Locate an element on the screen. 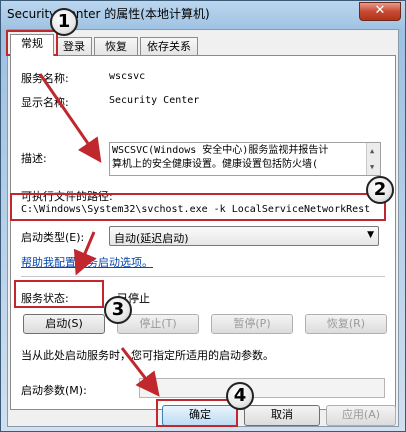 The height and width of the screenshot is (432, 406). step-marker-3: 3 is located at coordinates (118, 310).